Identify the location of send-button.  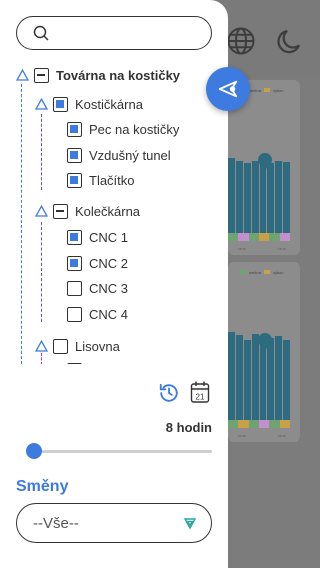
(228, 89).